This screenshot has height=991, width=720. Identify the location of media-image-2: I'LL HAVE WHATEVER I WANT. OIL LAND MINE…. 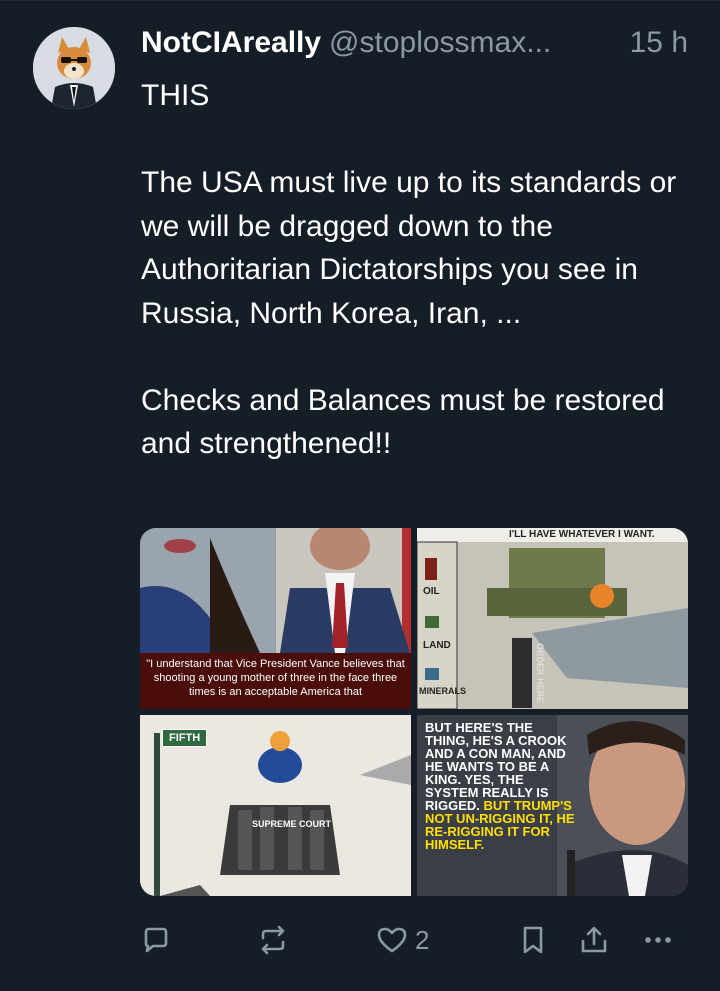
(552, 618).